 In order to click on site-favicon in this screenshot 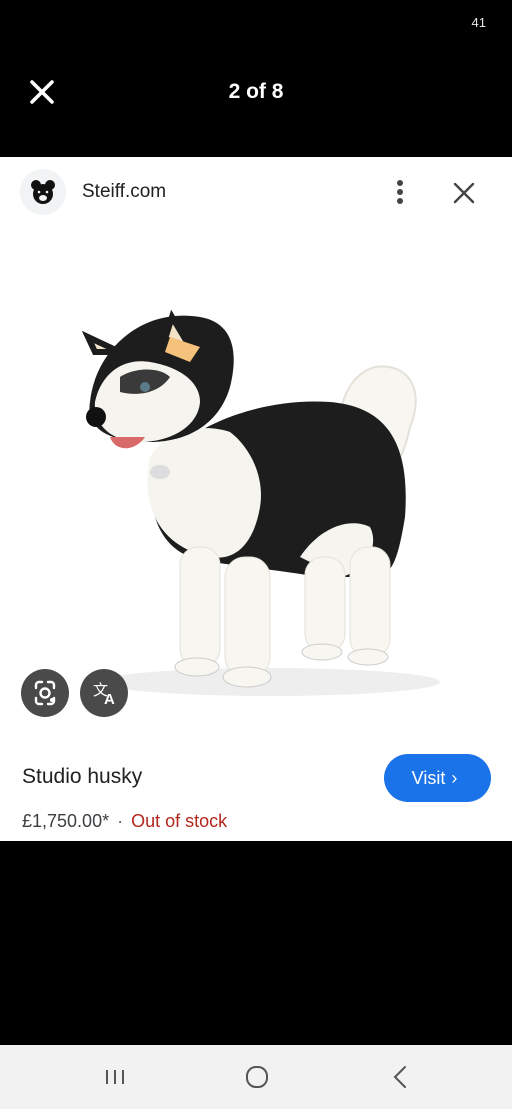, I will do `click(43, 192)`.